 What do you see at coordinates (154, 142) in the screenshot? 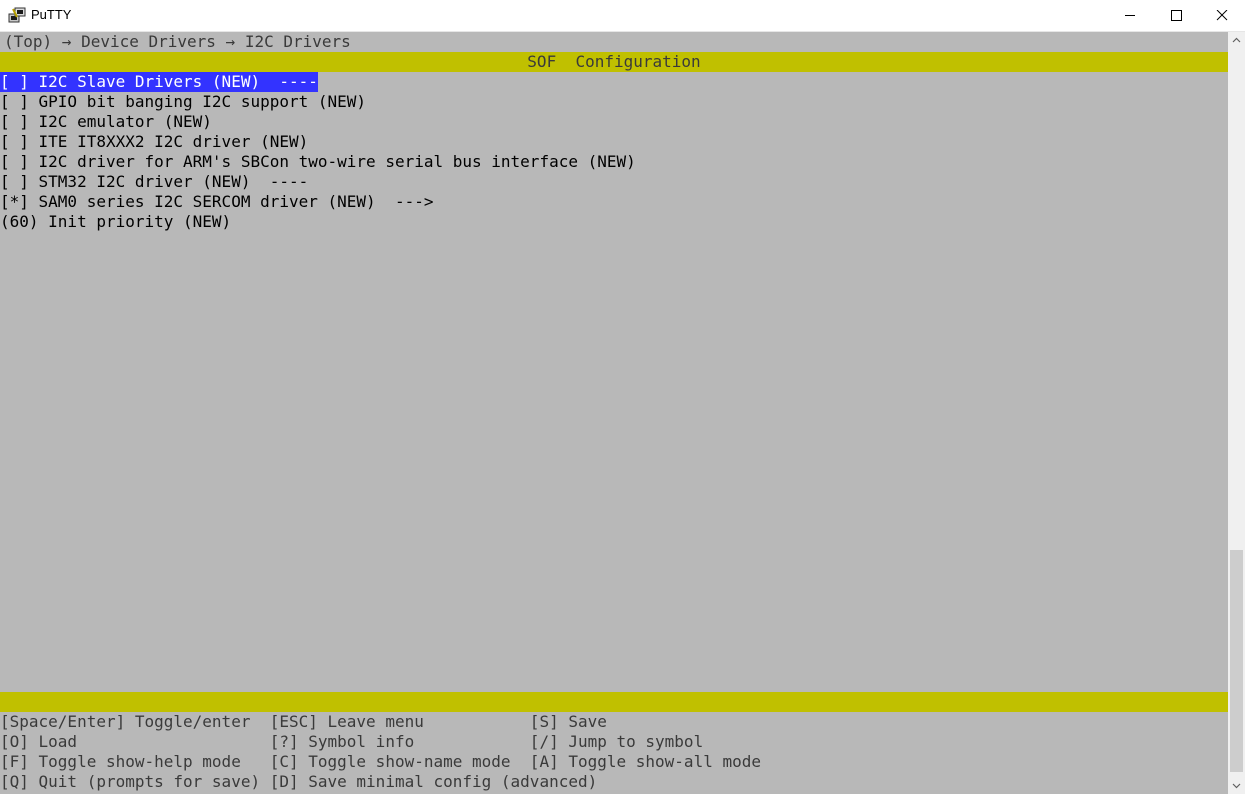
I see `menu-item-ite-it8xxx2: [ ] ITE IT8XXX2 I2C driver (NEW)` at bounding box center [154, 142].